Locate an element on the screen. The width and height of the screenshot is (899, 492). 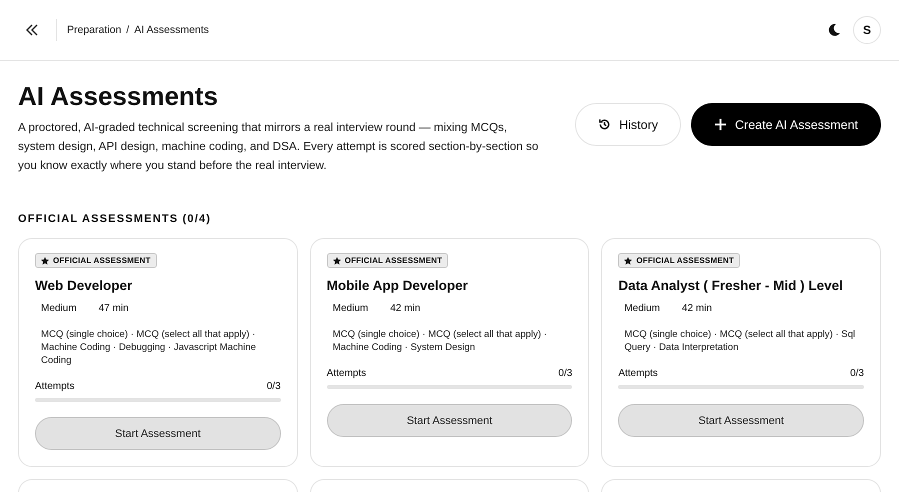
user-avatar: S is located at coordinates (867, 30).